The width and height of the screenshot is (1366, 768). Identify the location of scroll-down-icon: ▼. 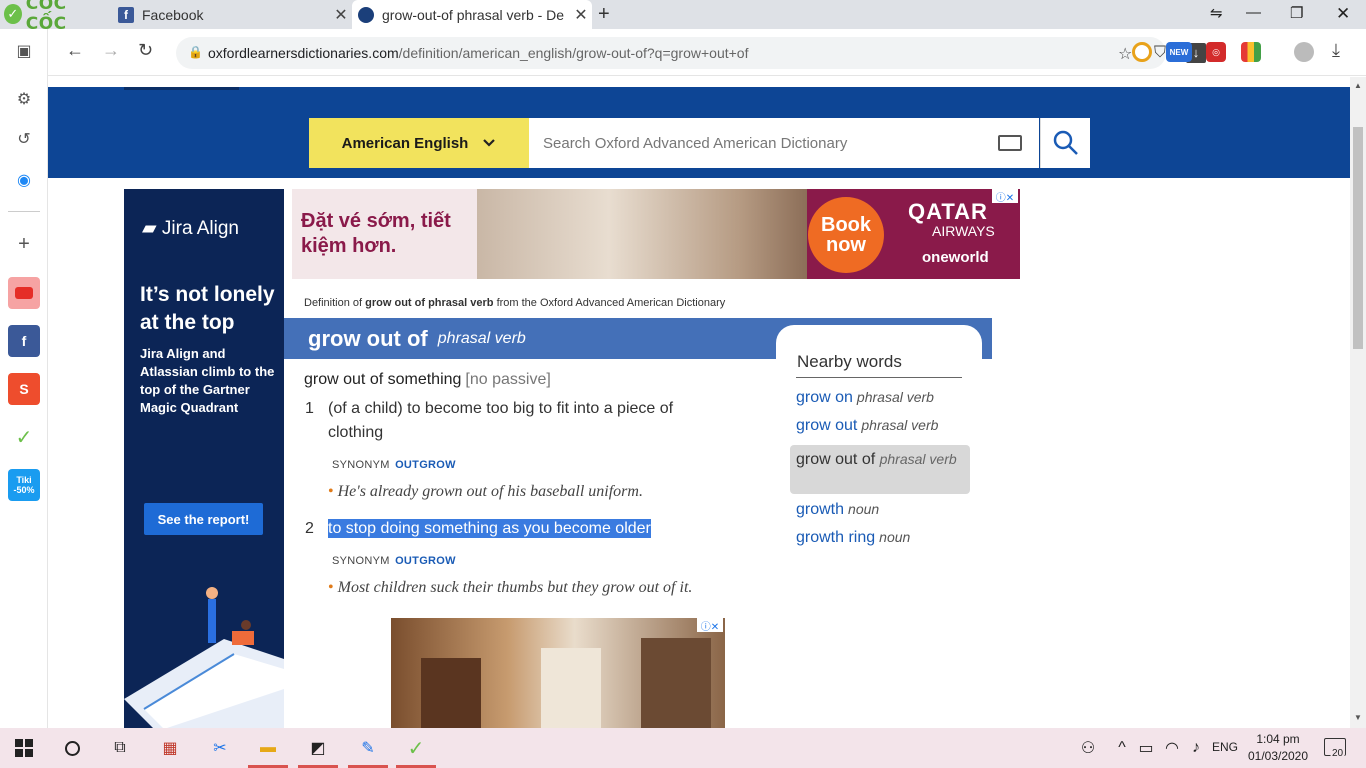
(1358, 717).